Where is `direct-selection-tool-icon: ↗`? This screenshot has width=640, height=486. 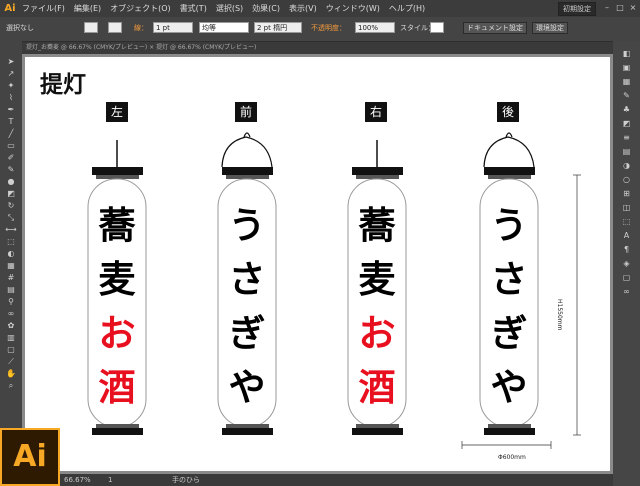
direct-selection-tool-icon: ↗ is located at coordinates (11, 73).